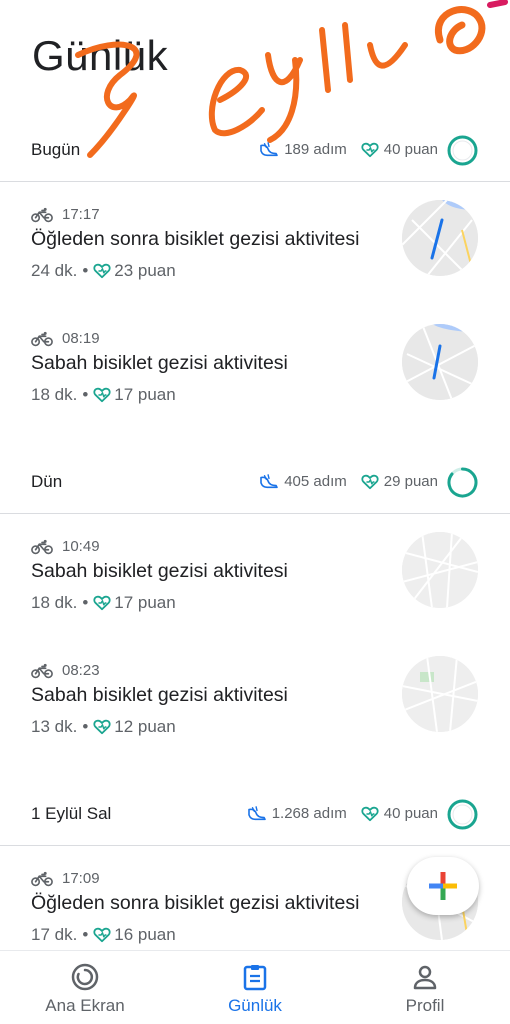 The image size is (510, 1024). I want to click on steps-count: 189 adım, so click(315, 149).